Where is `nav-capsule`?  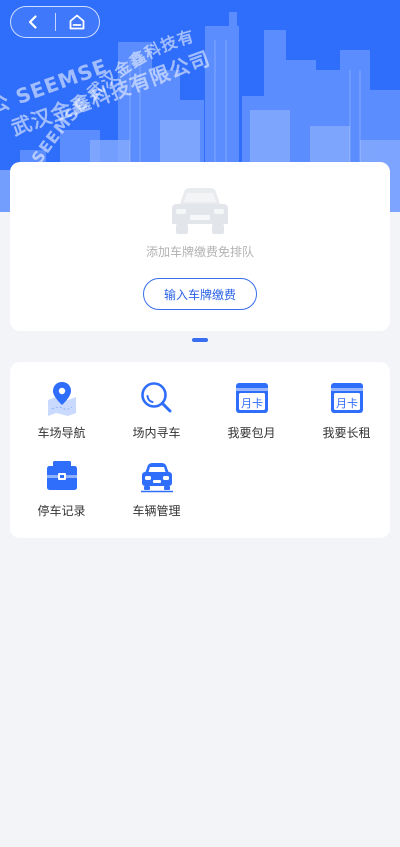
nav-capsule is located at coordinates (55, 22).